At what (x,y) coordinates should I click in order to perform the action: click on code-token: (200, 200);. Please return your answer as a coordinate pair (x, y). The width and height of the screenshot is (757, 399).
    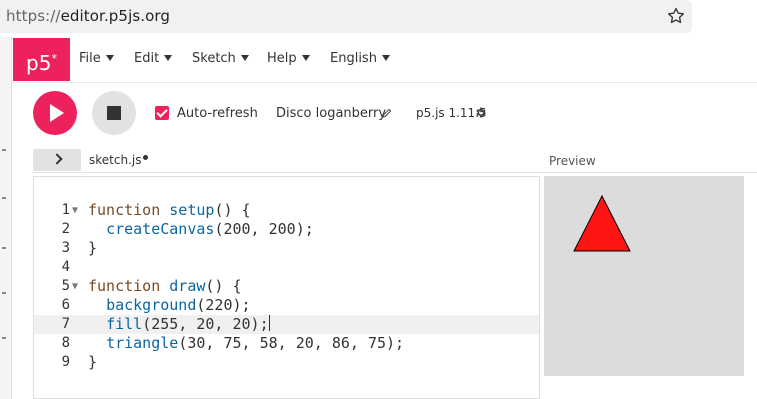
    Looking at the image, I should click on (264, 229).